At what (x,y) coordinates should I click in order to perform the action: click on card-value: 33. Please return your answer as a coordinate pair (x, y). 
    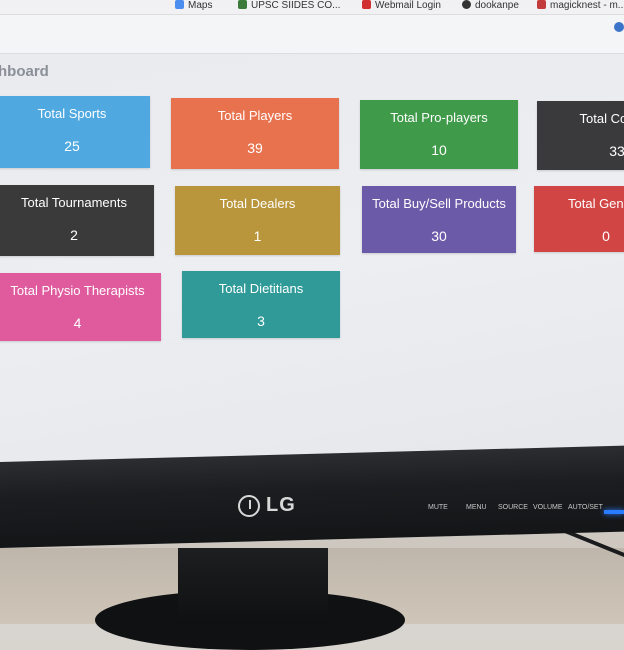
    Looking at the image, I should click on (616, 151).